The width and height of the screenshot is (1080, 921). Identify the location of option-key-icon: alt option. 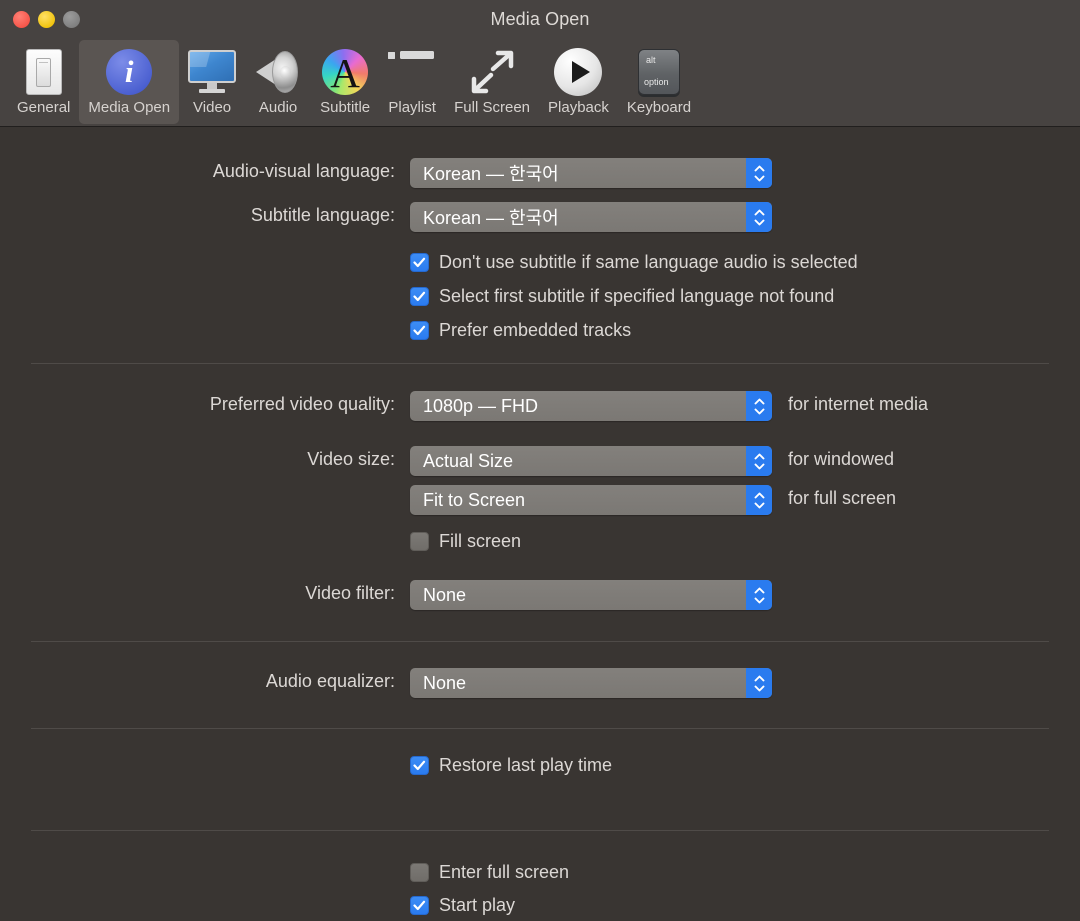
(659, 72).